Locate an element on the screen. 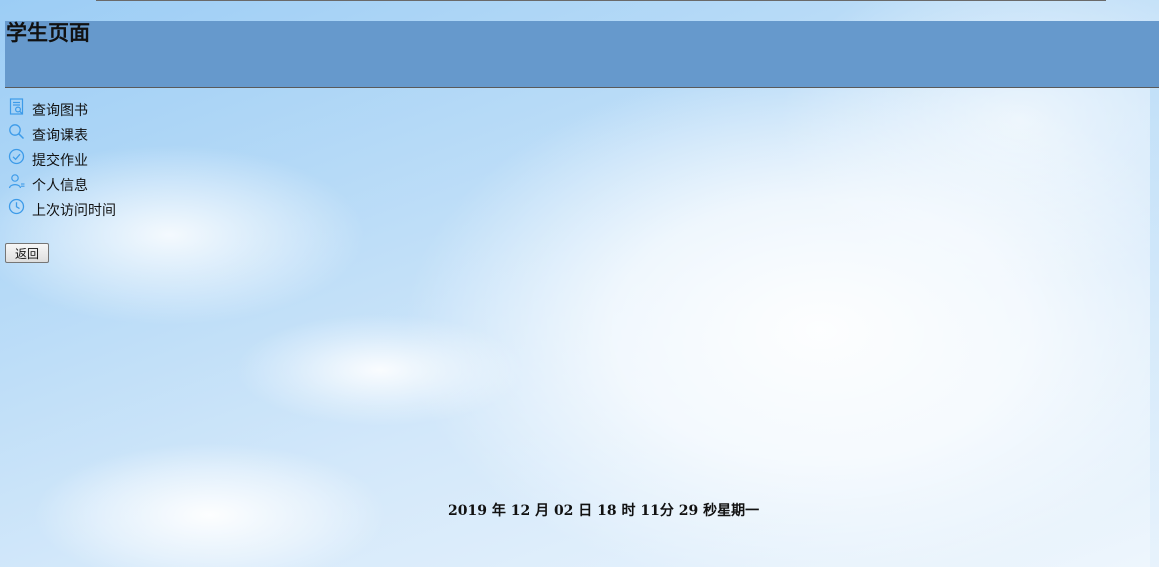  menu-item-query-timetable: 查询课表 is located at coordinates (62, 135).